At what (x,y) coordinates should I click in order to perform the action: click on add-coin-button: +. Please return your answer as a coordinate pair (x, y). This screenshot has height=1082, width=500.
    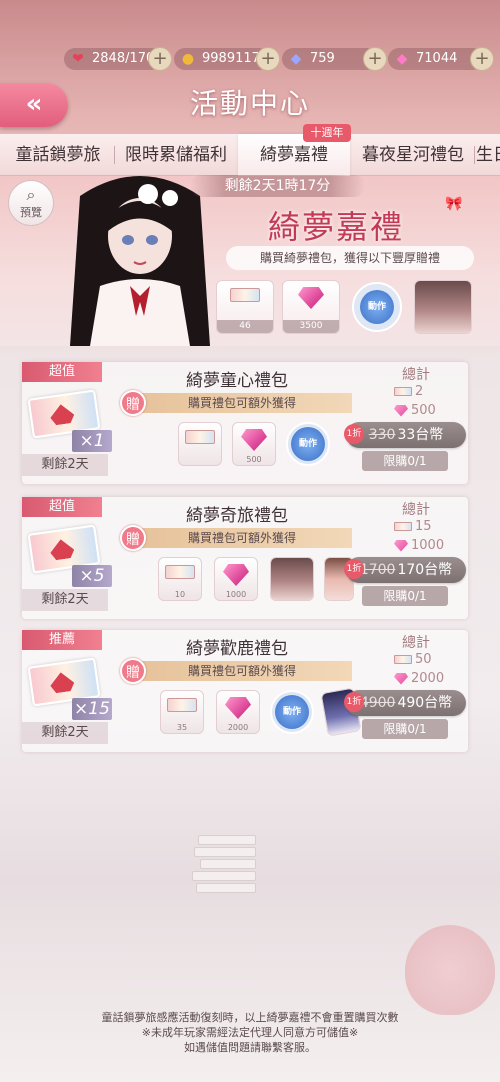
    Looking at the image, I should click on (268, 59).